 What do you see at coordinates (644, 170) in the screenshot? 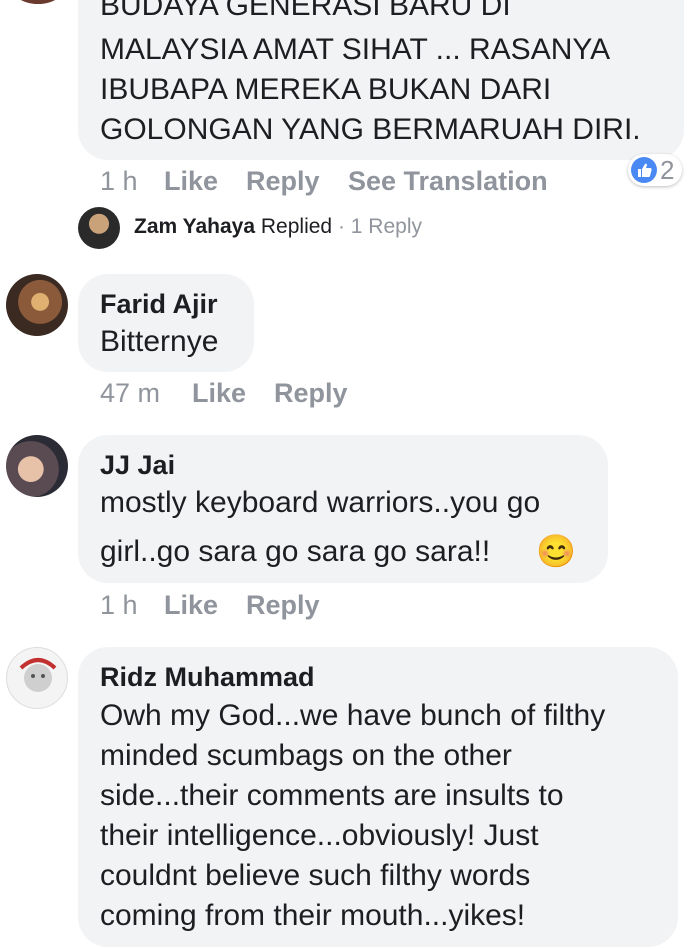
I see `like-icon` at bounding box center [644, 170].